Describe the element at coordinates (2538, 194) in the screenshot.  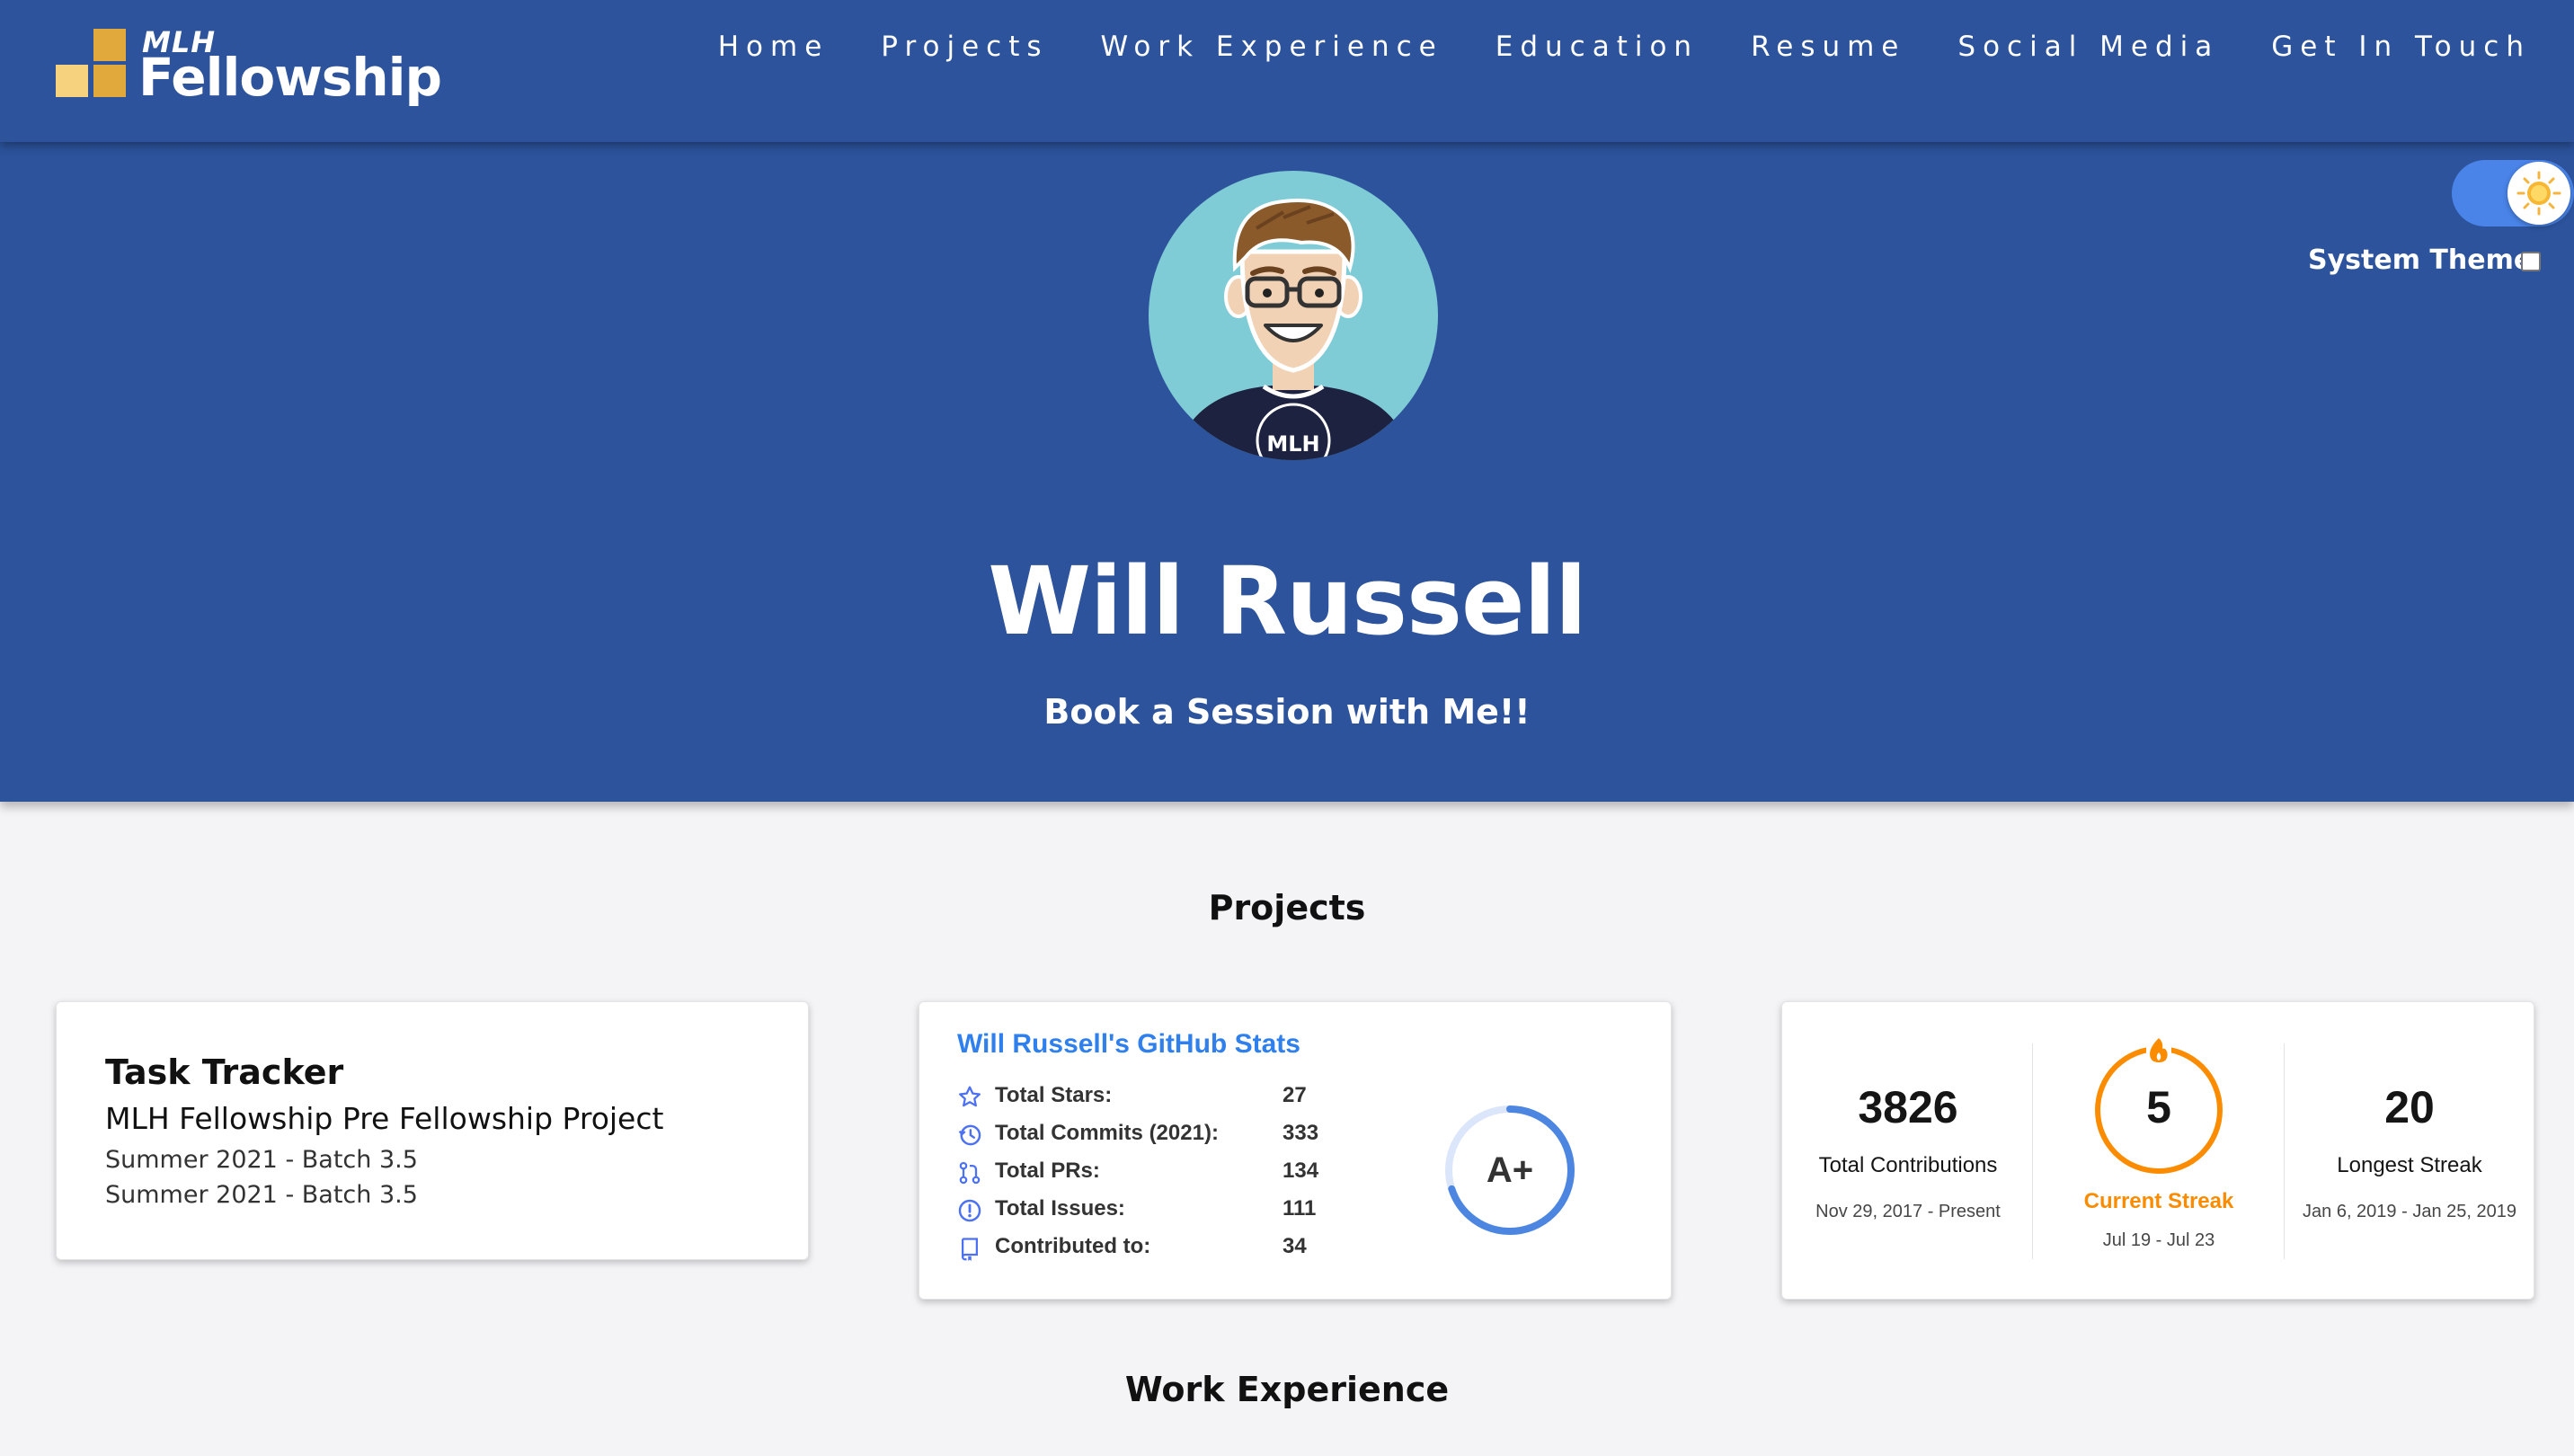
I see `sun-icon` at that location.